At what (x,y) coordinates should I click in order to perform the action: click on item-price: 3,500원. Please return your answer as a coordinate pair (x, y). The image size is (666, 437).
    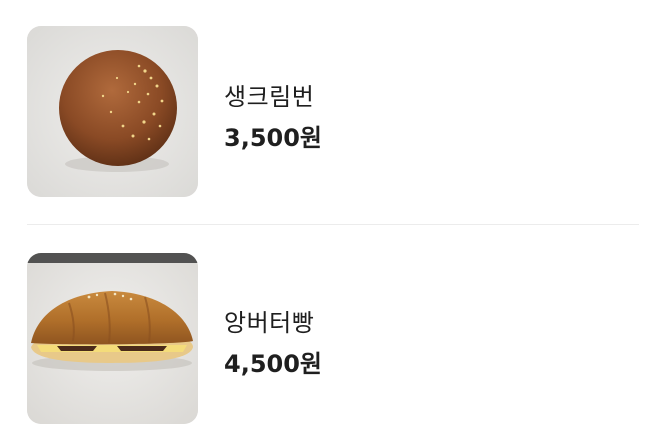
    Looking at the image, I should click on (273, 138).